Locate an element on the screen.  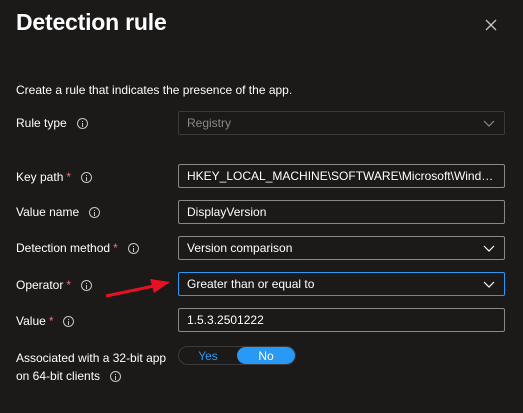
associated-label-line2: on 64-bit clients is located at coordinates (58, 376).